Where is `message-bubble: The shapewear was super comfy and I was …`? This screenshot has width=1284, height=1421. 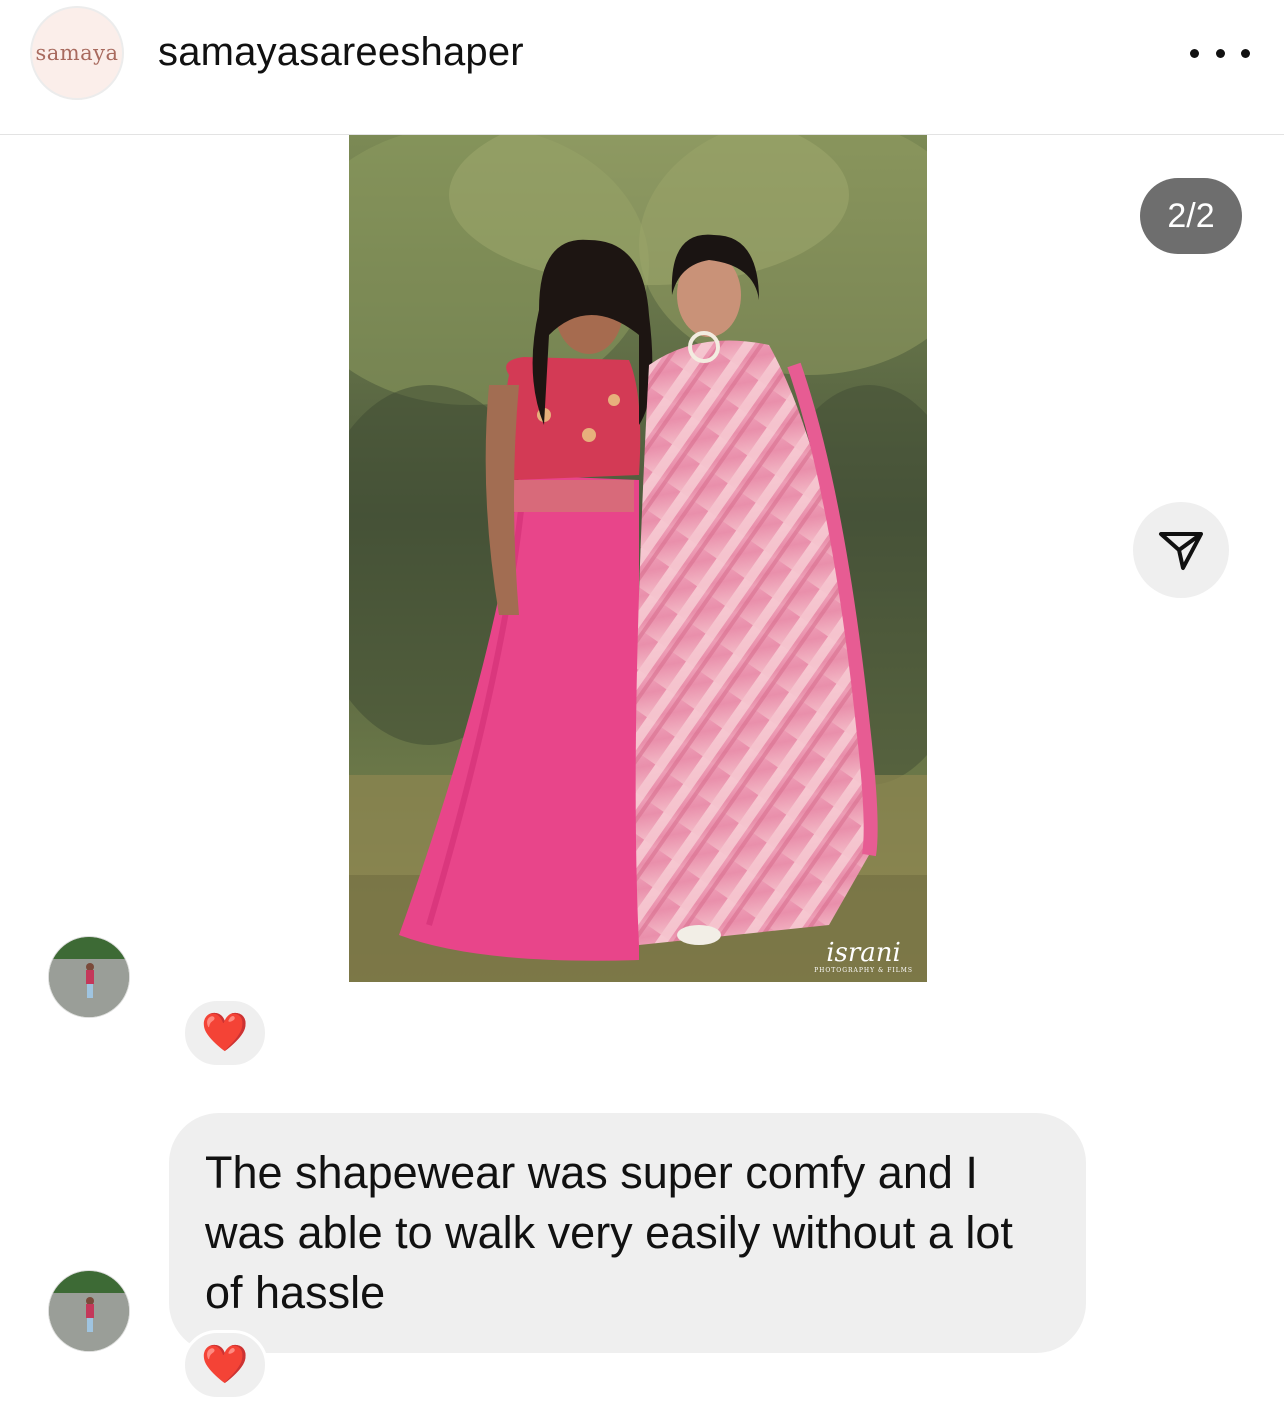 message-bubble: The shapewear was super comfy and I was … is located at coordinates (627, 1233).